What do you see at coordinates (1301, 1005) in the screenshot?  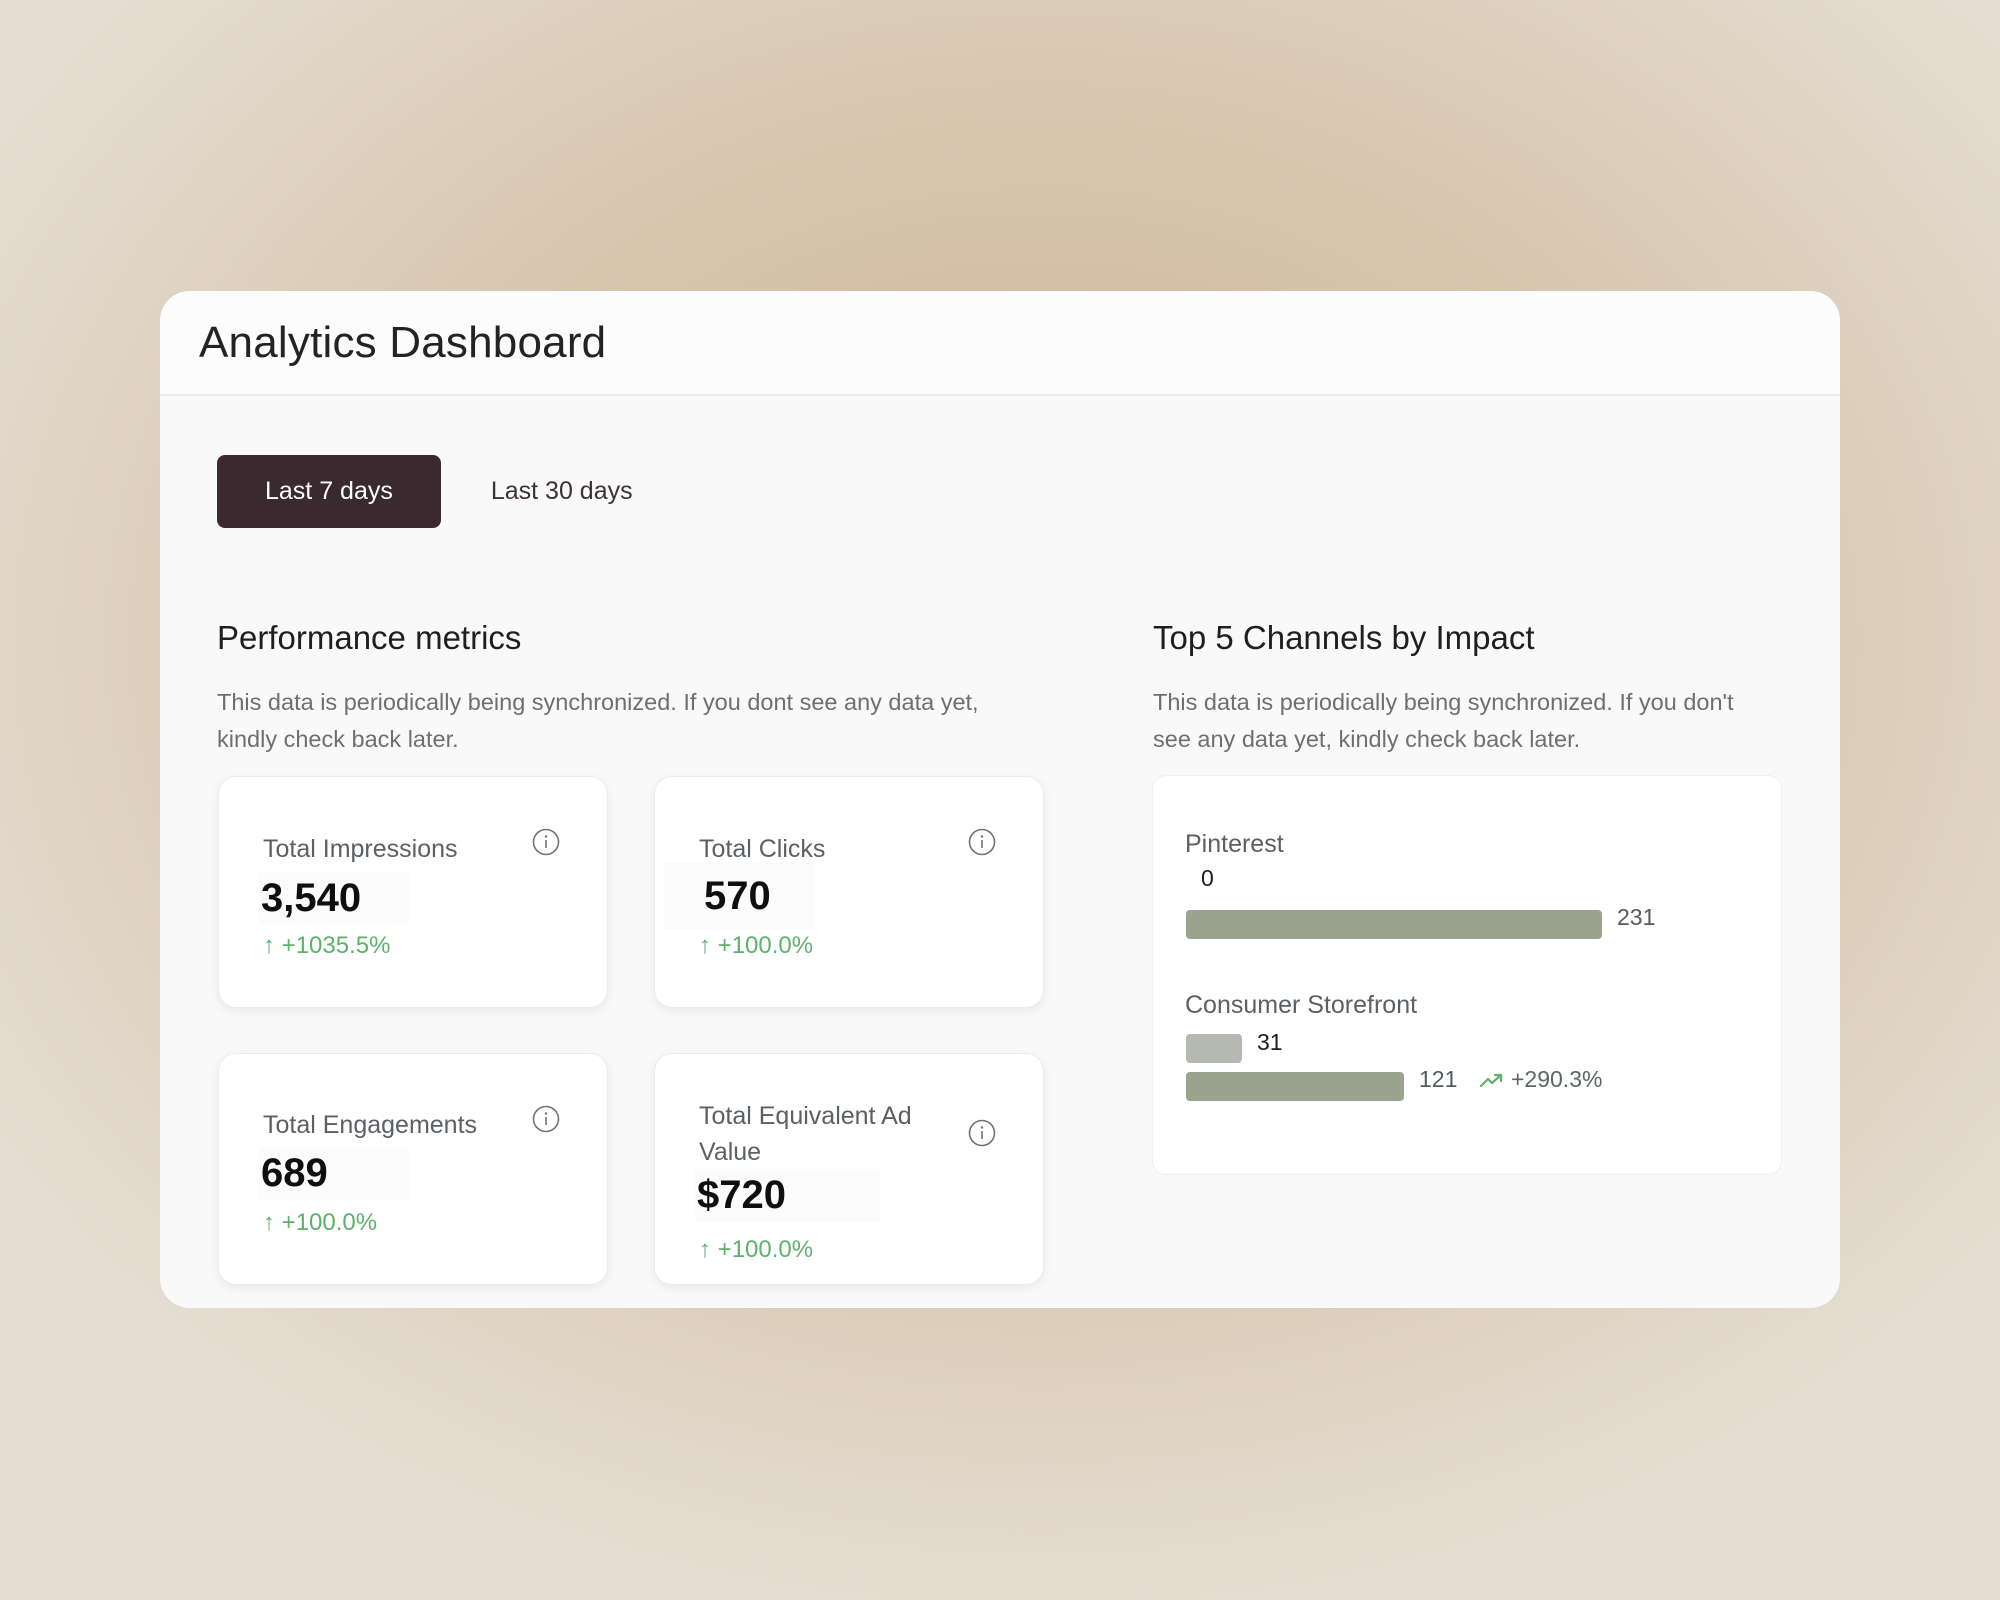 I see `channel-name: Consumer Storefront` at bounding box center [1301, 1005].